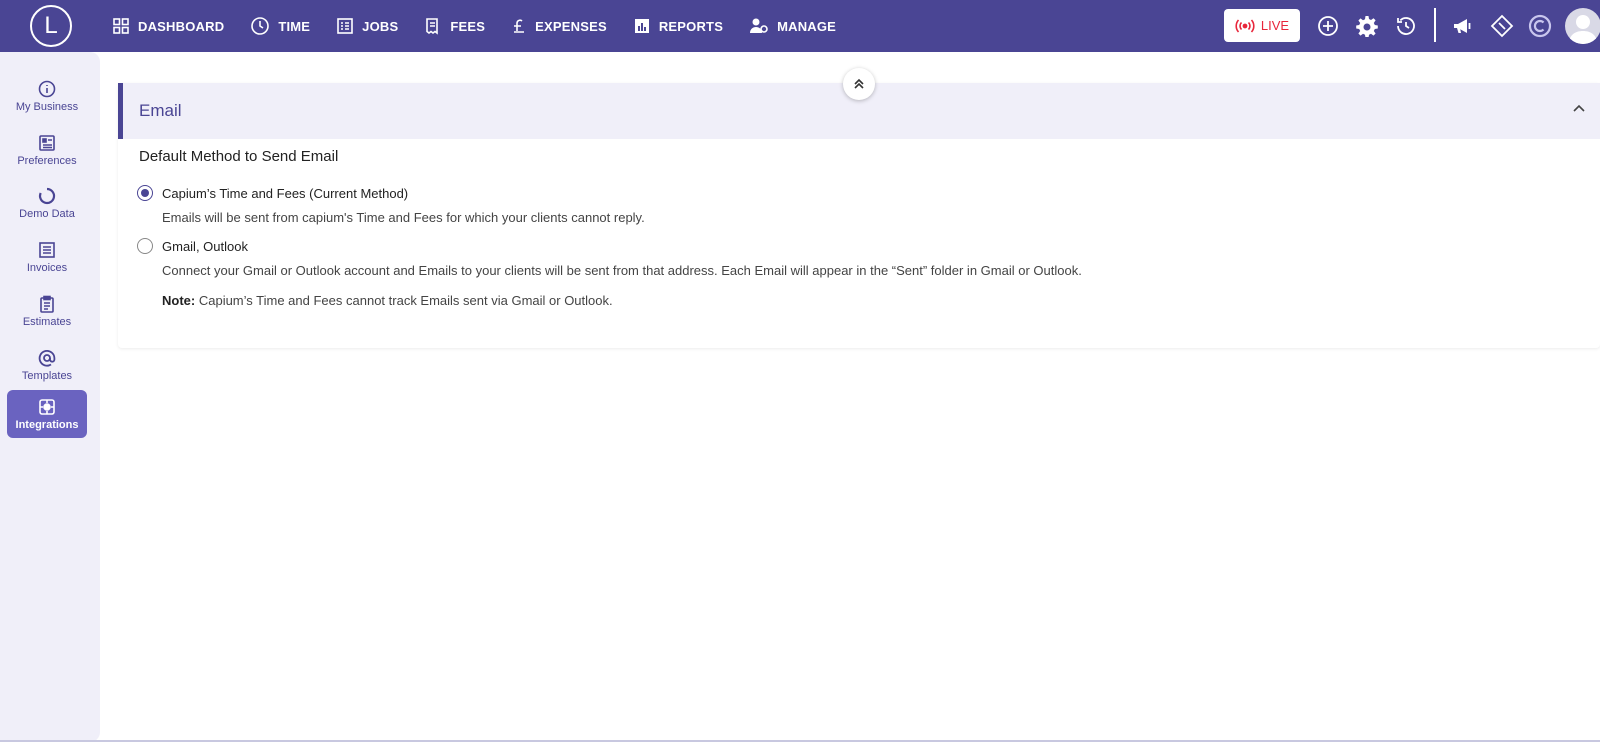 The width and height of the screenshot is (1600, 742). I want to click on sidebar-item-label: Estimates, so click(47, 322).